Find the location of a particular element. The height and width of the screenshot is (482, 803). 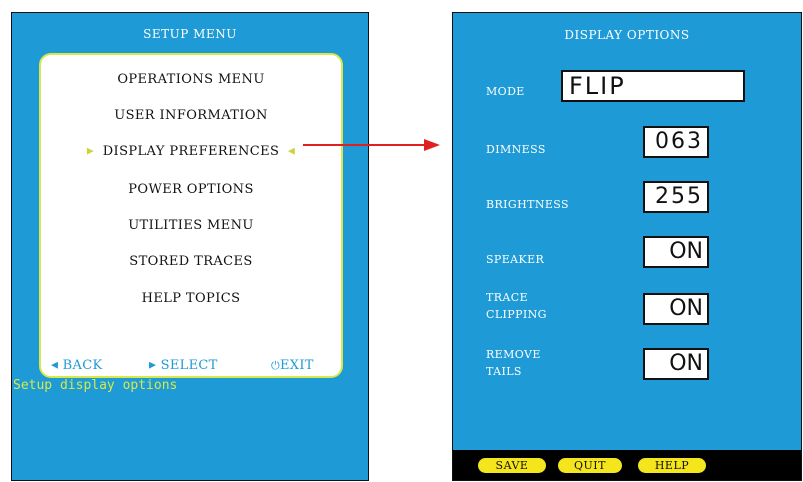

trace-clipping-label: TRACE CLIPPING is located at coordinates (516, 306).